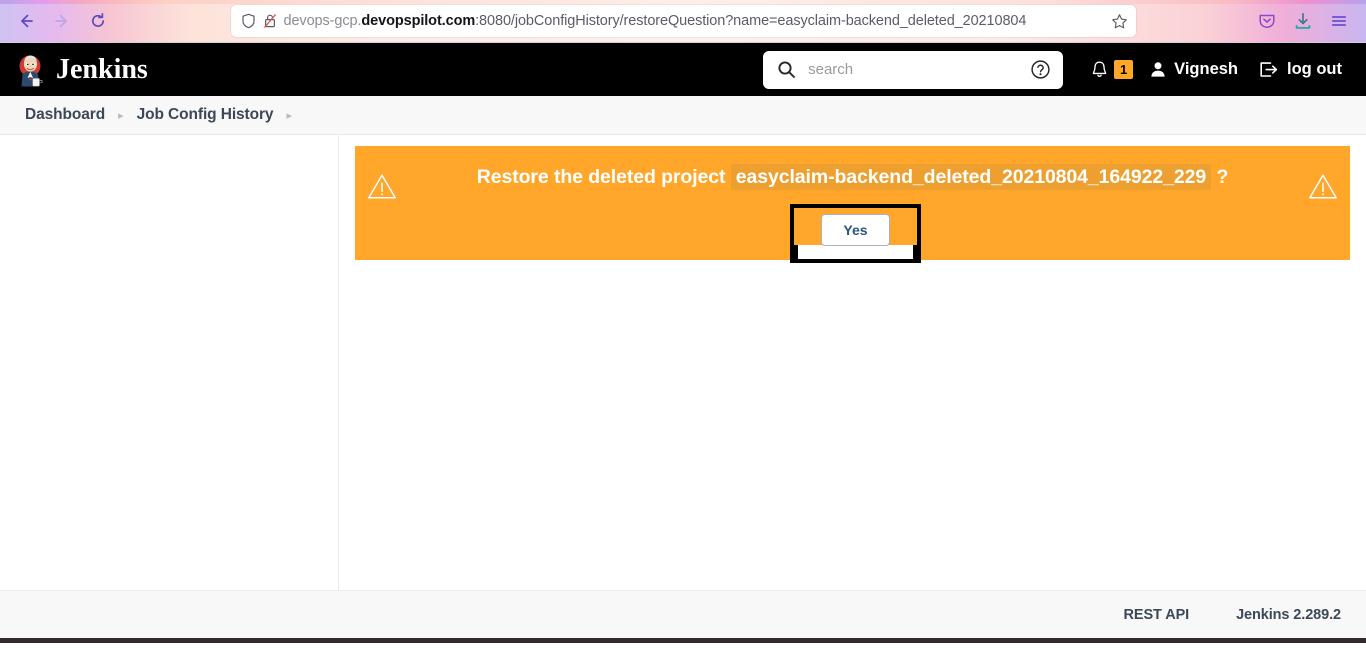 Image resolution: width=1366 pixels, height=653 pixels. I want to click on hamburger-menu-icon, so click(1339, 21).